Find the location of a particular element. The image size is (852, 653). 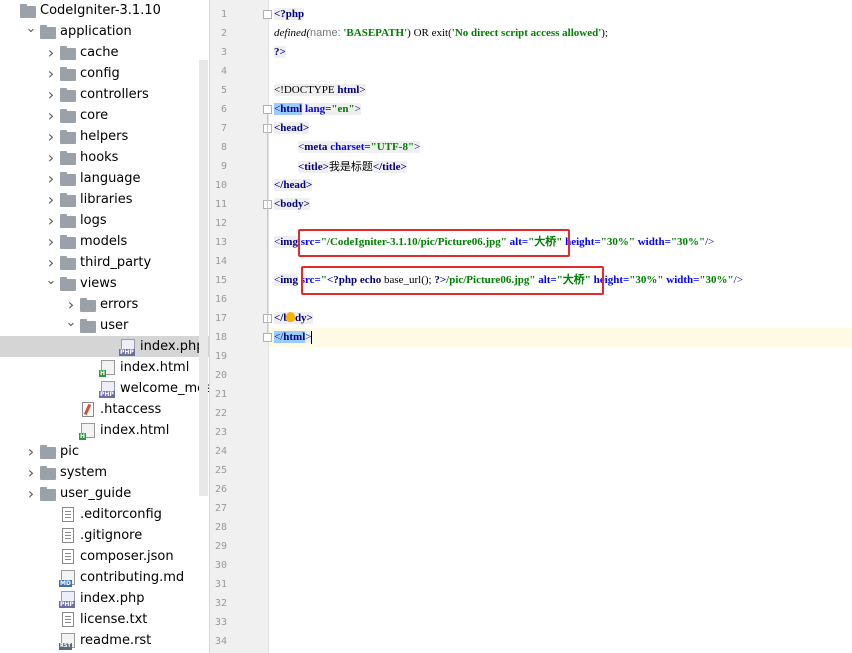

code-line-1: <?php is located at coordinates (289, 14).